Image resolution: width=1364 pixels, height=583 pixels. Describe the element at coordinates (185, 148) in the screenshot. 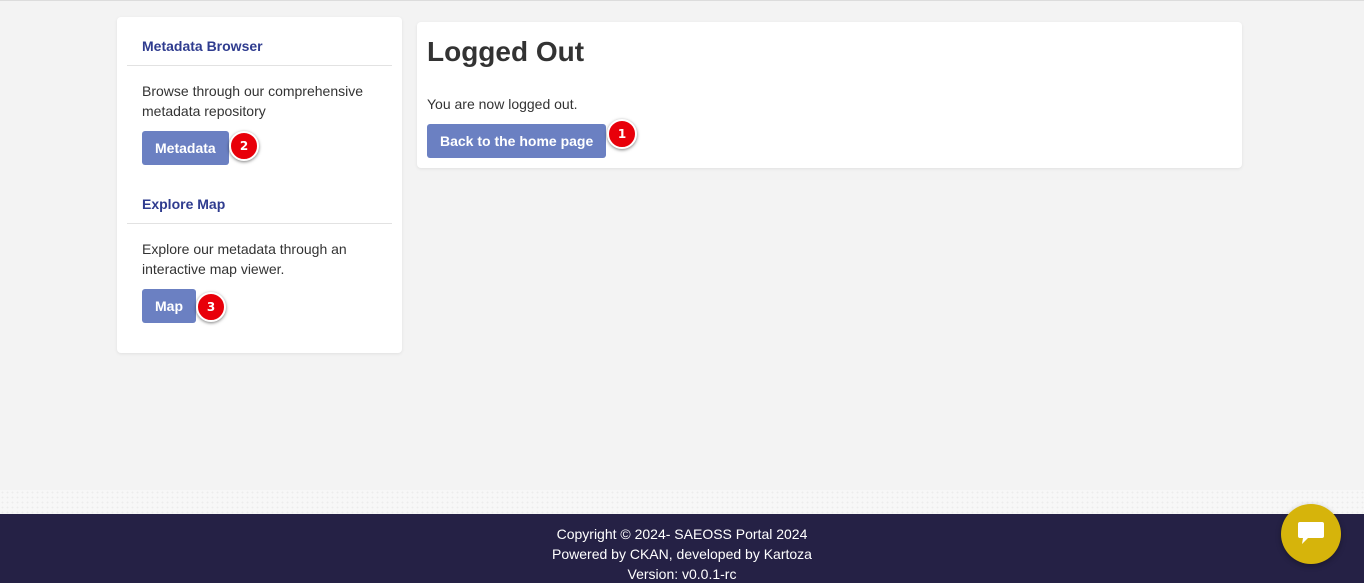

I see `metadata-button: Metadata` at that location.